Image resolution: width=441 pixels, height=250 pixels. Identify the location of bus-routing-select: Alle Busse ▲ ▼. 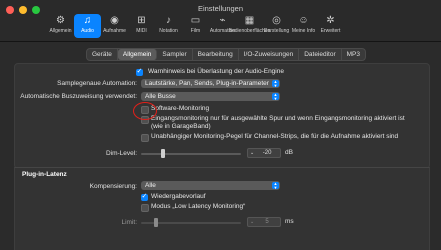
(210, 96).